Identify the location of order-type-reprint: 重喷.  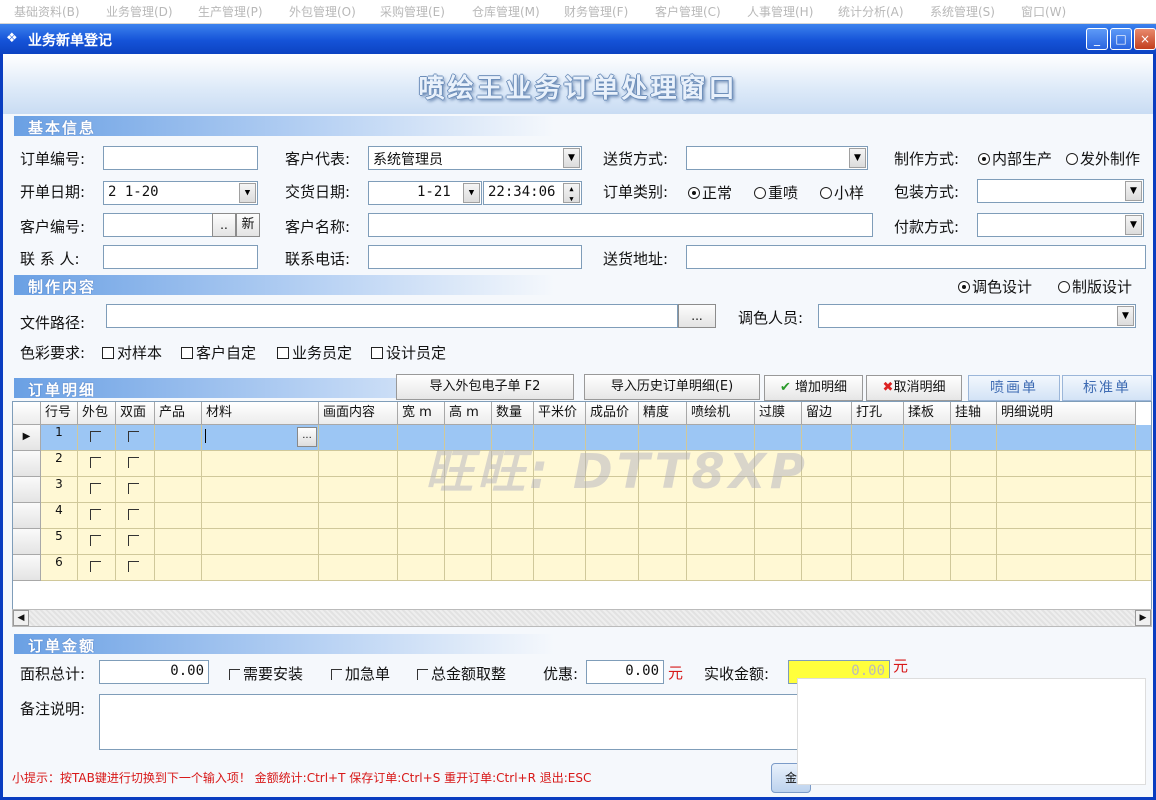
(776, 192).